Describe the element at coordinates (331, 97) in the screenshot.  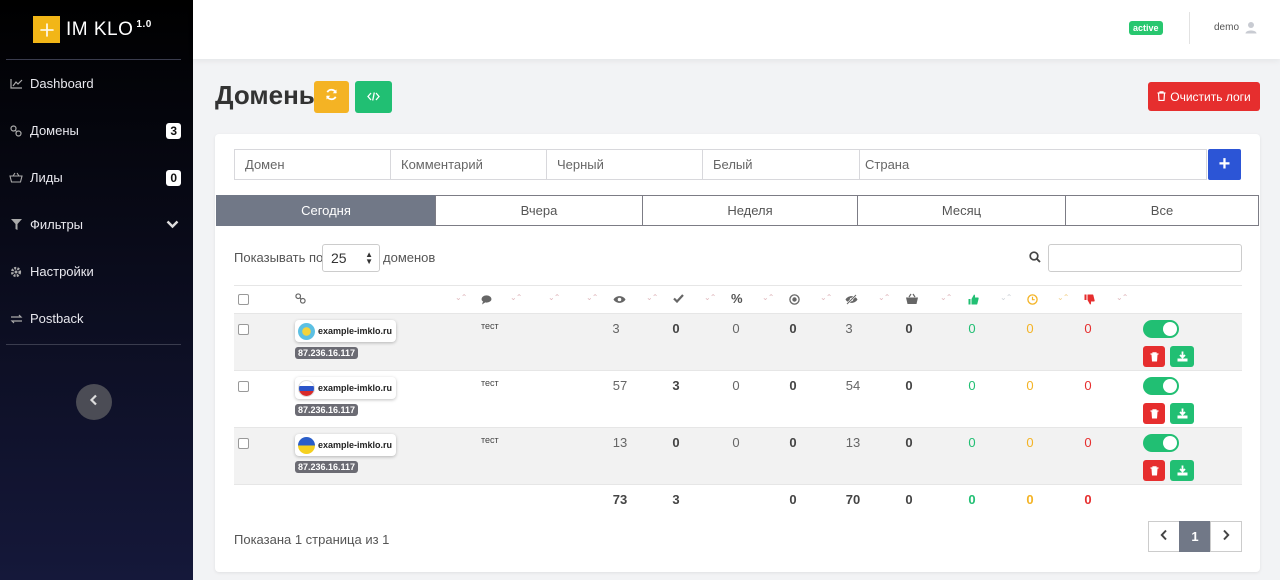
I see `refresh-button` at that location.